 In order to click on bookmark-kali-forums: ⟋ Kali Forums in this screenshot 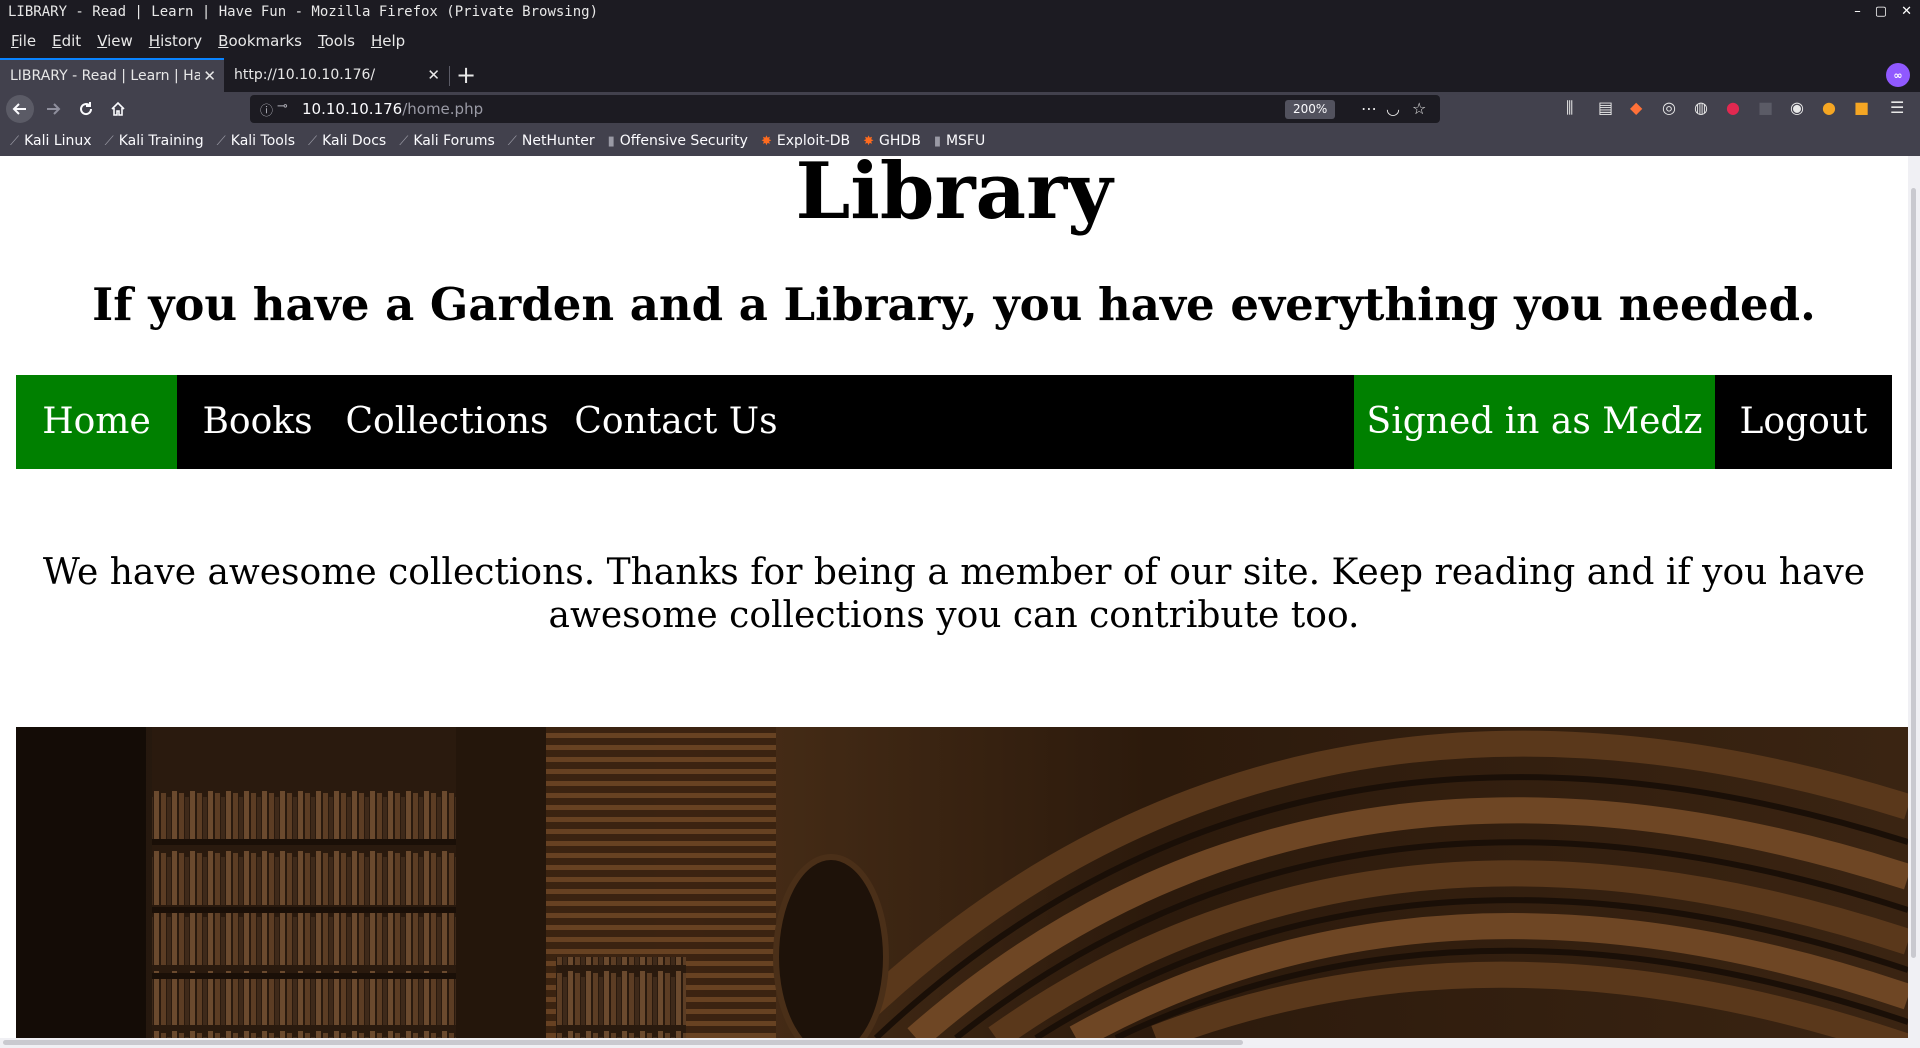, I will do `click(447, 141)`.